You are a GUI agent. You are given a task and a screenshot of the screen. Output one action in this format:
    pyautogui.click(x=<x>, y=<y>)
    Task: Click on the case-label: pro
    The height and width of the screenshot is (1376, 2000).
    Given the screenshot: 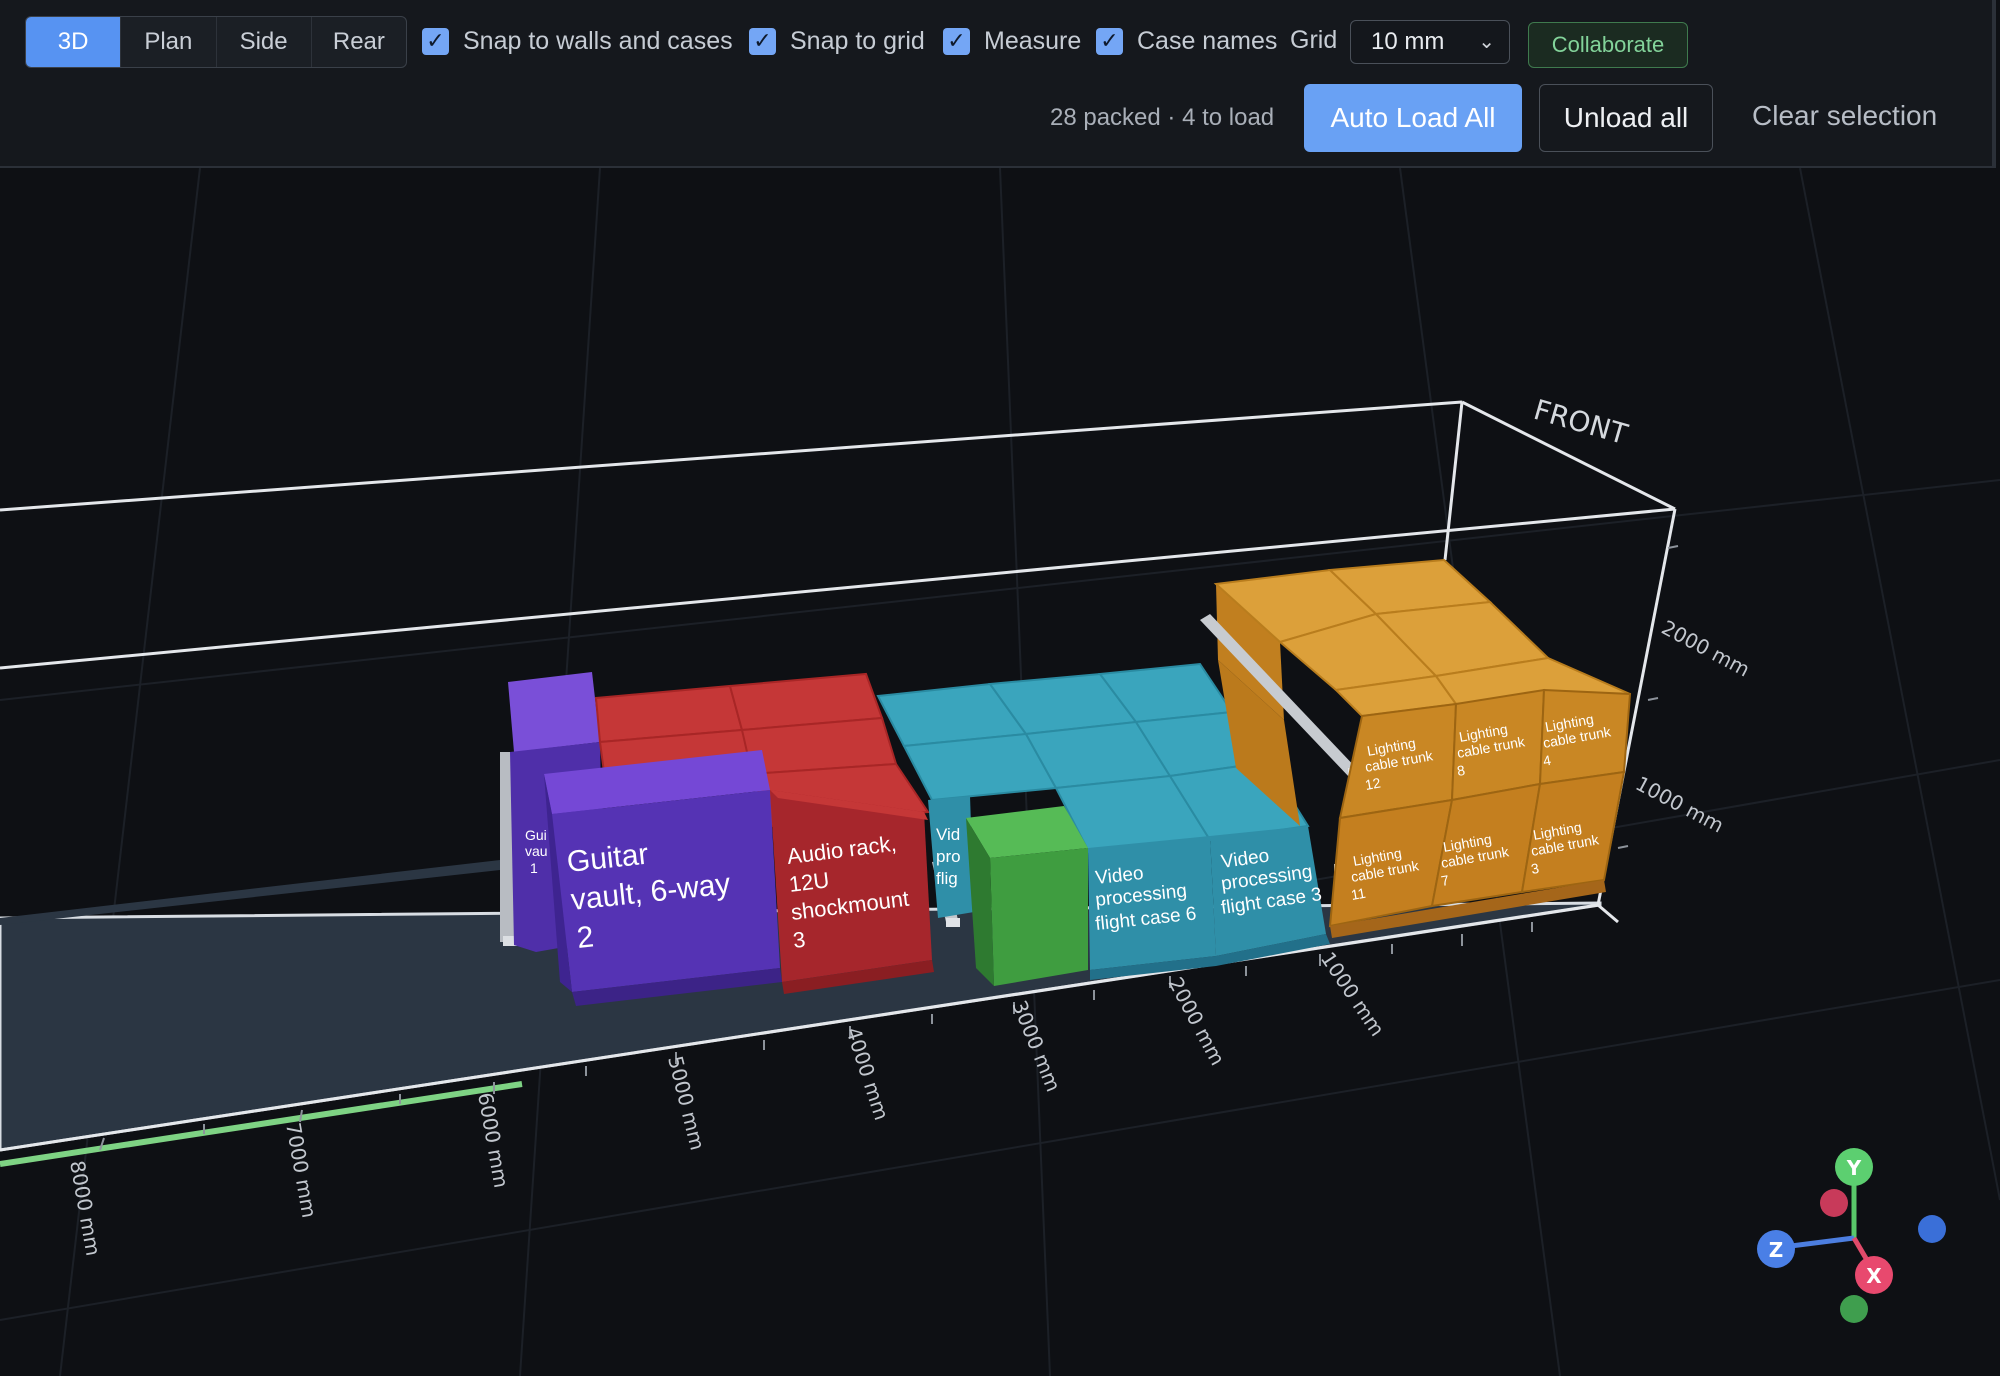 What is the action you would take?
    pyautogui.click(x=948, y=856)
    